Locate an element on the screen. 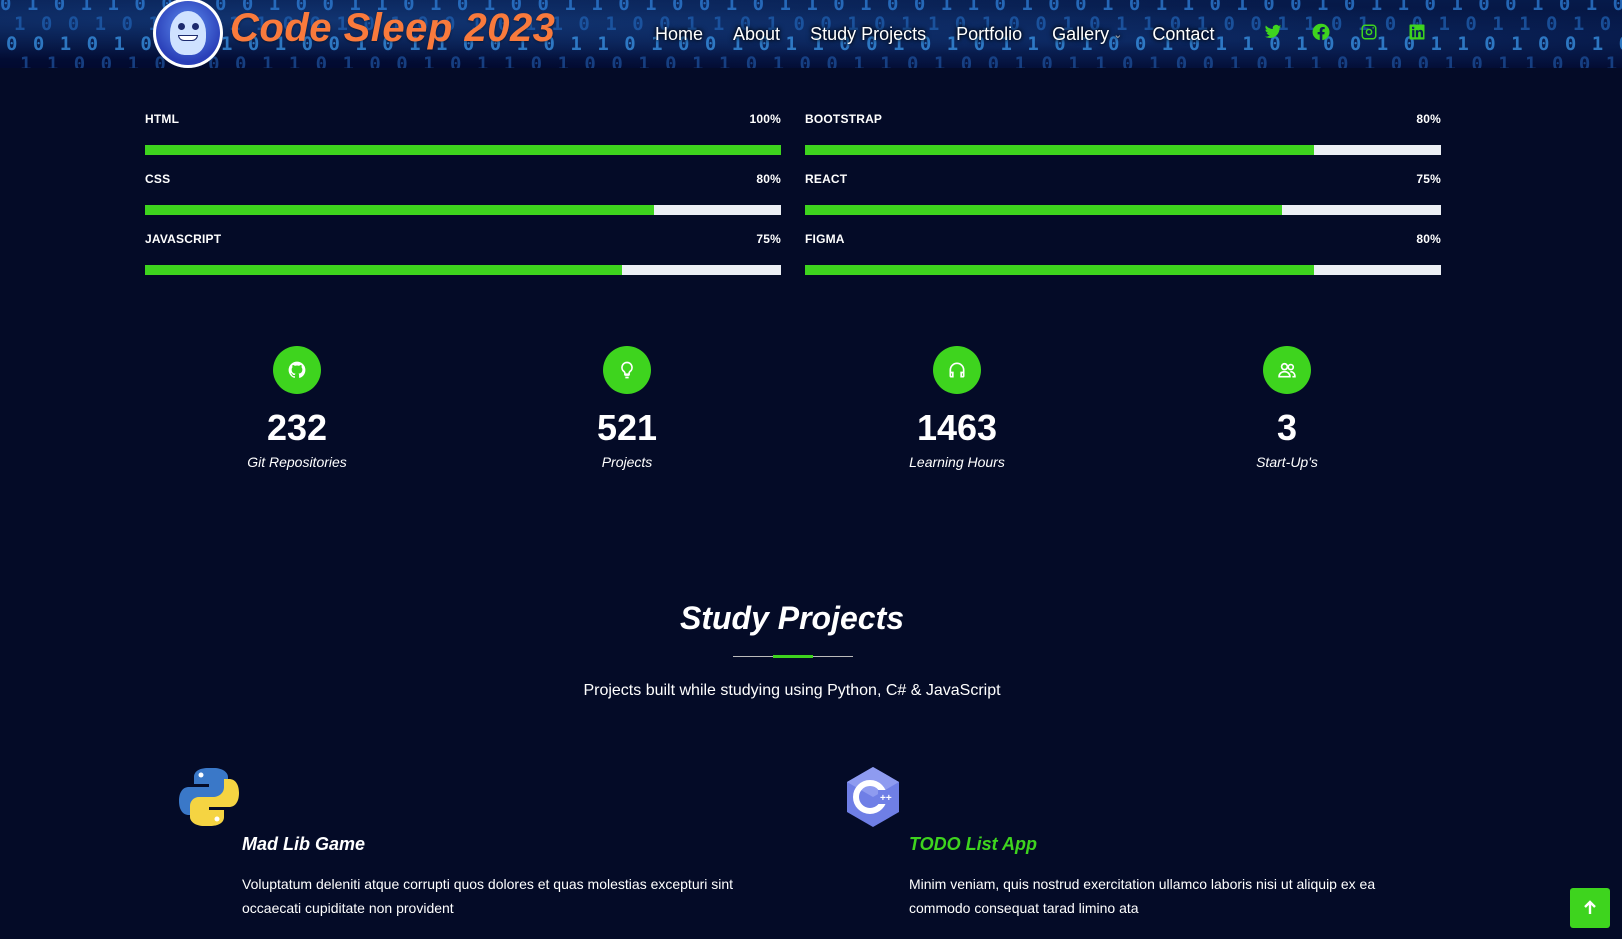  stat-number: 232 is located at coordinates (297, 427).